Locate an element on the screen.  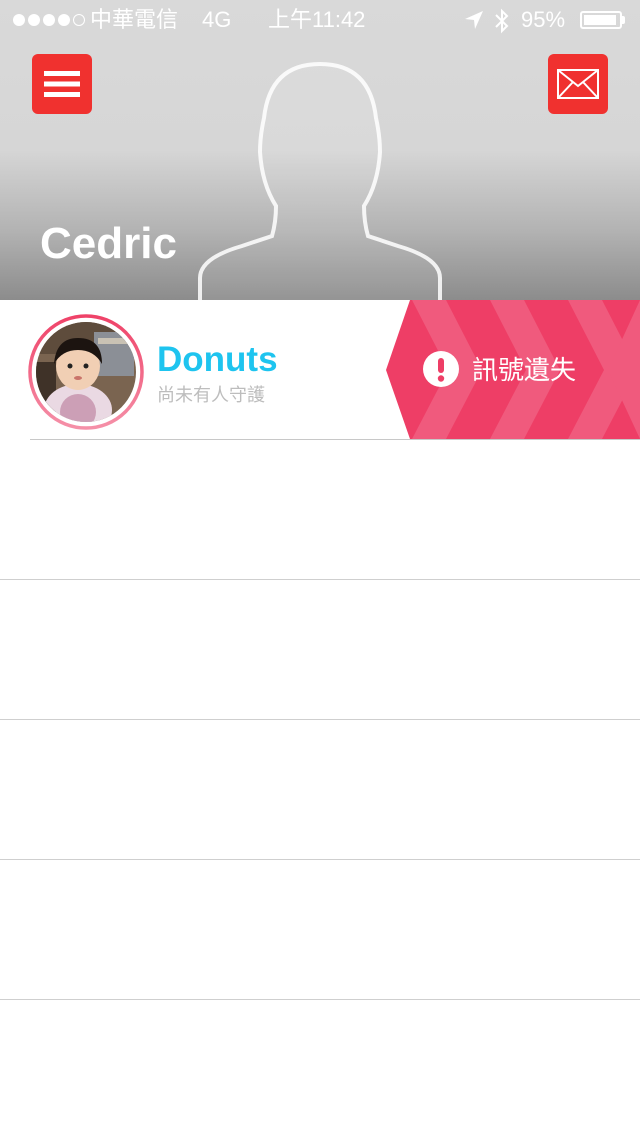
pet-avatar is located at coordinates (86, 372).